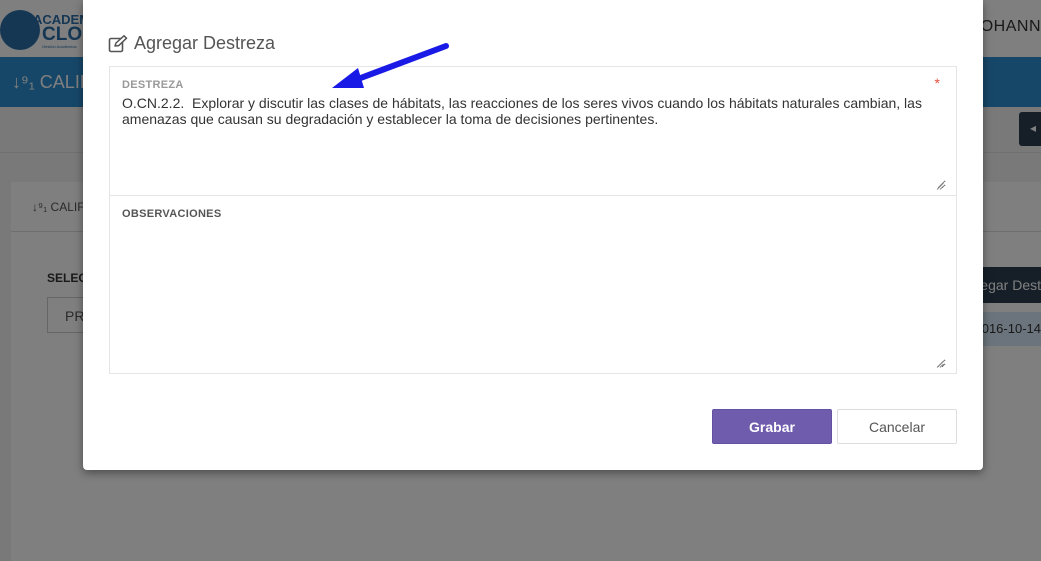 The image size is (1041, 561). Describe the element at coordinates (118, 43) in the screenshot. I see `edit-icon` at that location.